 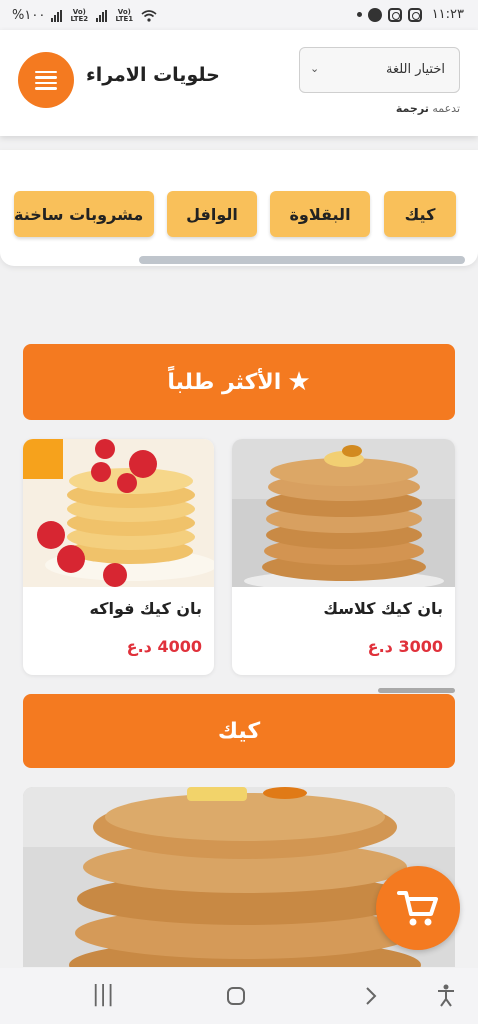 I want to click on product-card: بان كيك فواكه 4000 د.ع, so click(x=118, y=557).